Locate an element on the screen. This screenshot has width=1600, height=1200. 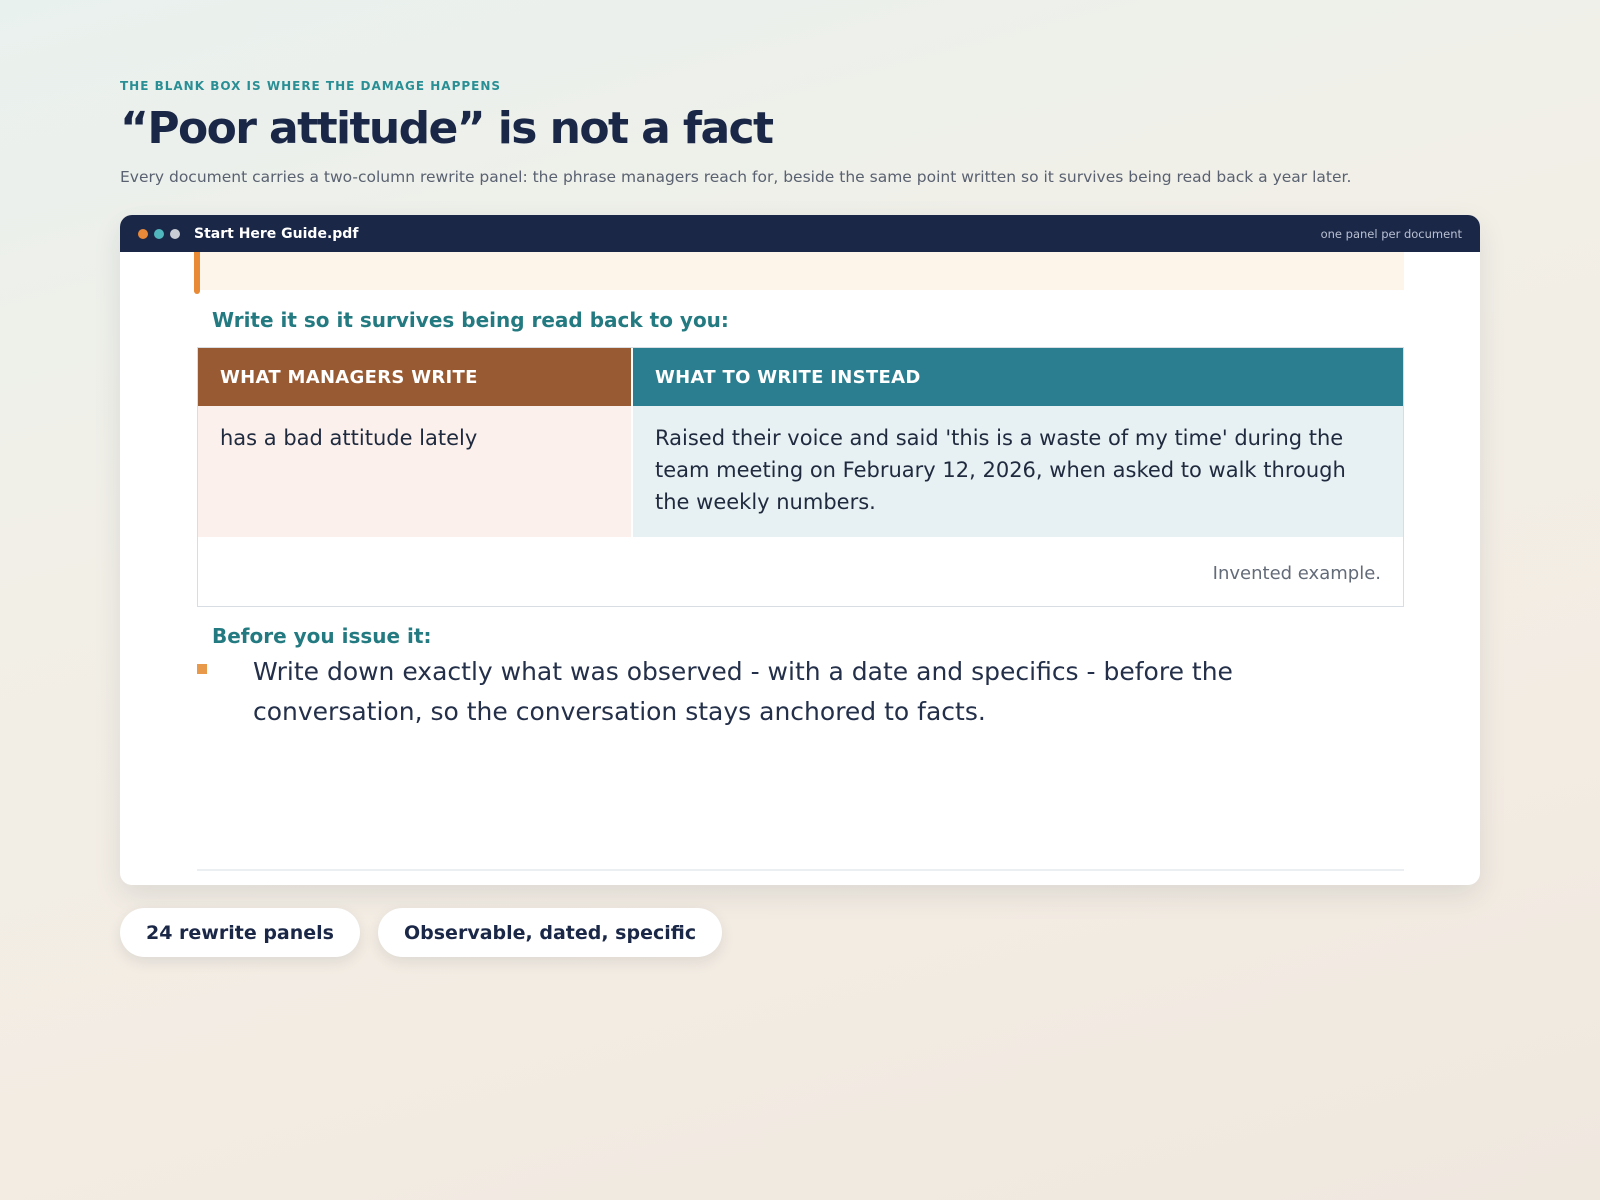
window-dot-grey-icon is located at coordinates (175, 233).